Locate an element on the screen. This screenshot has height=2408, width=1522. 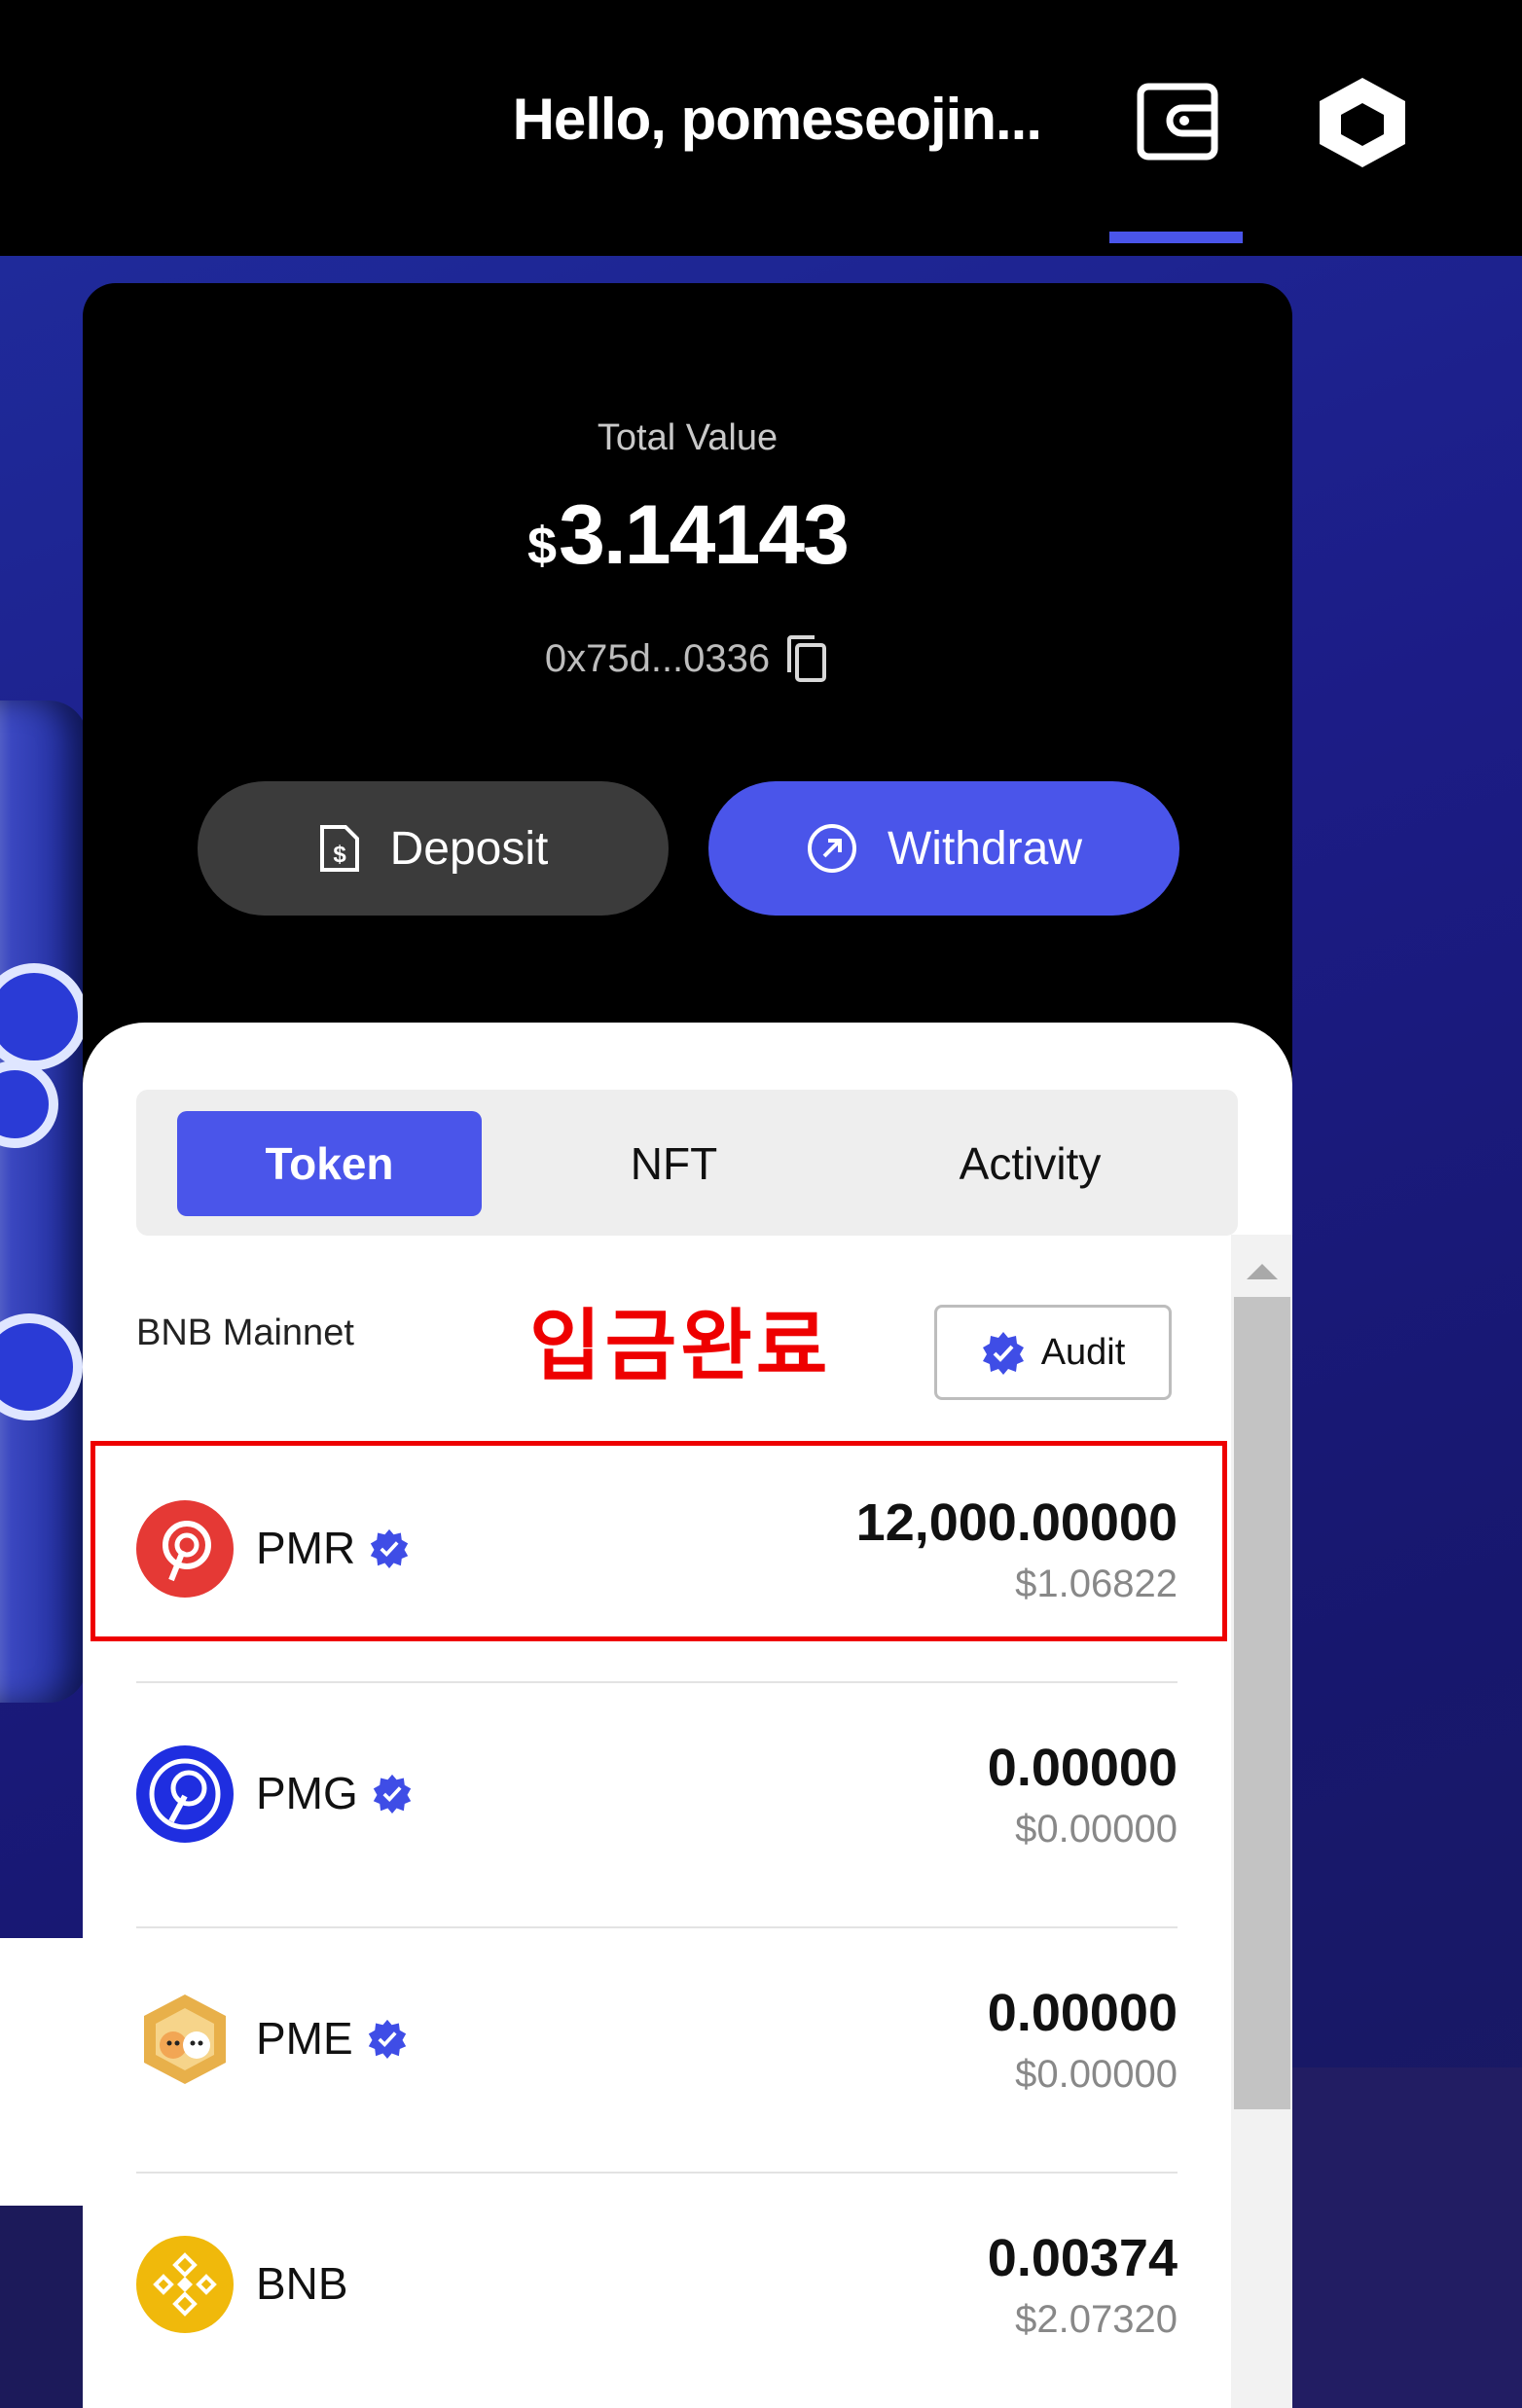
hexagon-logo-icon is located at coordinates (1362, 122).